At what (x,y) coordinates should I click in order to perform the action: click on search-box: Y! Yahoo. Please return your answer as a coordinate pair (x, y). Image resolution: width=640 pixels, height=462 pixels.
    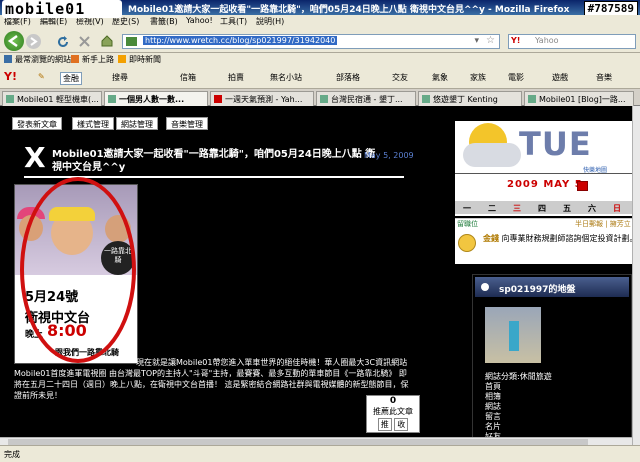
    Looking at the image, I should click on (572, 41).